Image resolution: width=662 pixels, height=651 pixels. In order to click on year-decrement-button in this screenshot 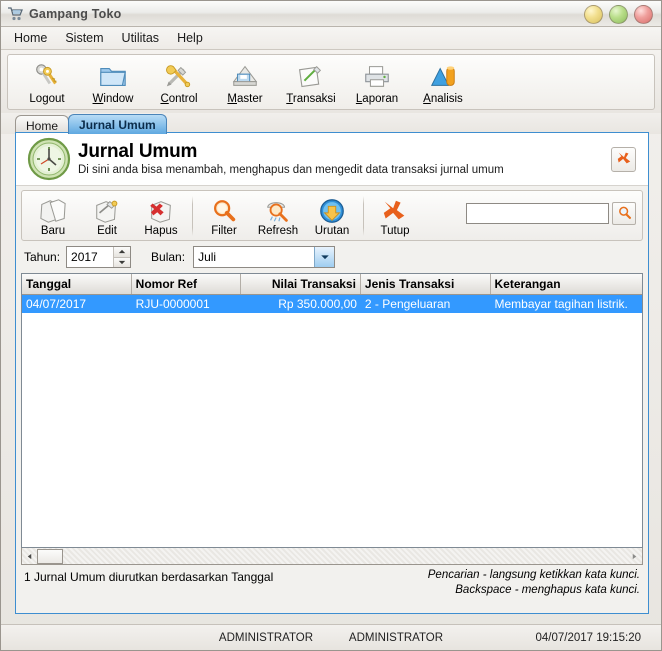, I will do `click(122, 262)`.